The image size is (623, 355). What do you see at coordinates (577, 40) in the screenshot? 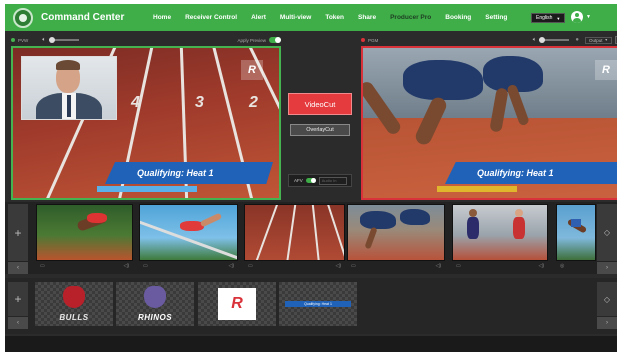
I see `microphone-icon: ●` at bounding box center [577, 40].